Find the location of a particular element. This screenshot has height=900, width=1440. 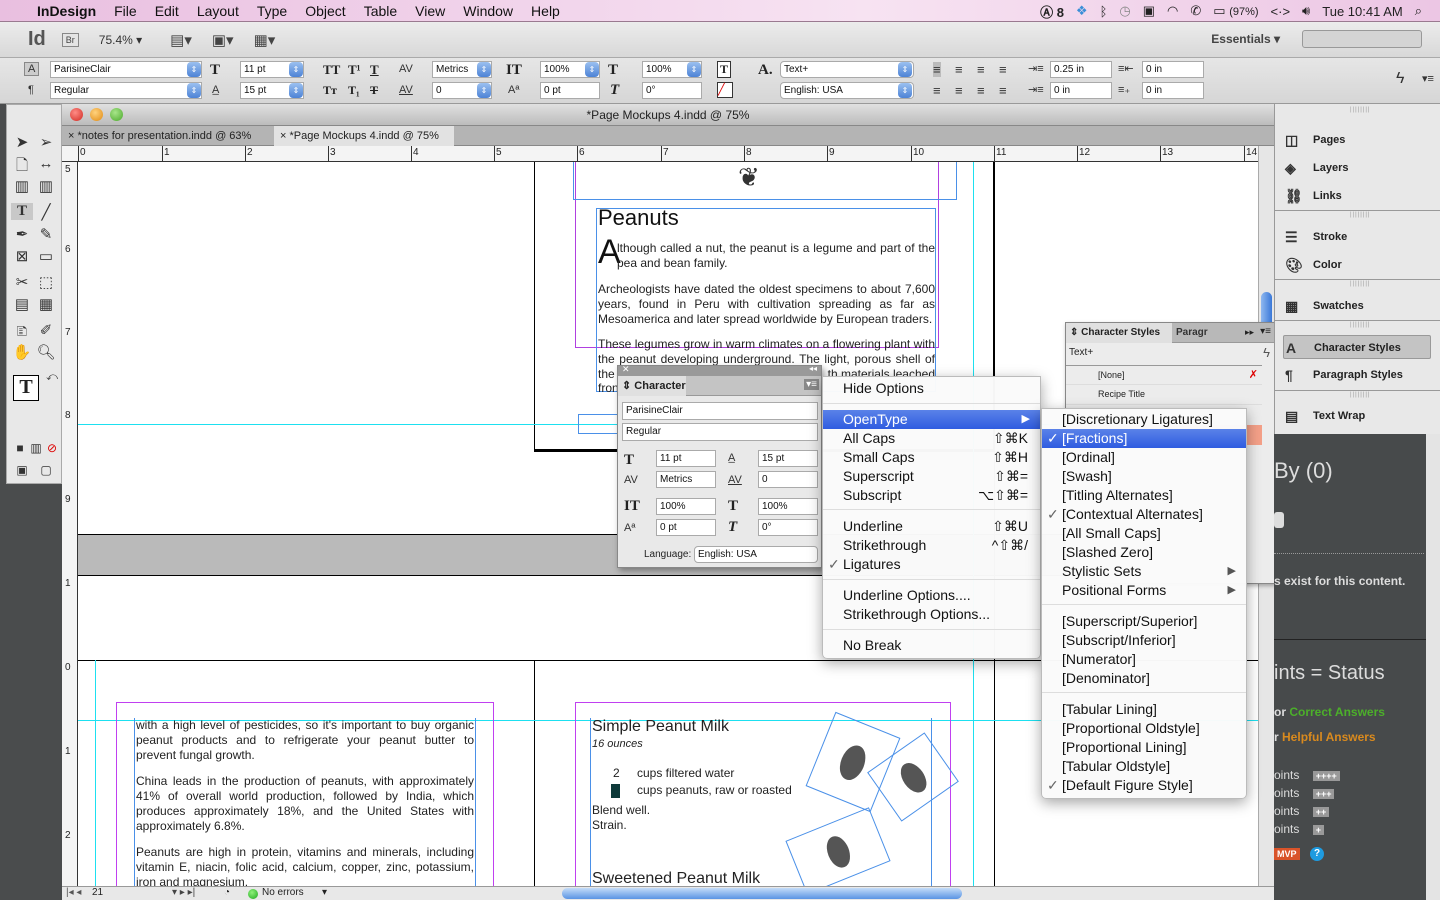

gradient-swatch-tool-icon: ▤ is located at coordinates (22, 304).